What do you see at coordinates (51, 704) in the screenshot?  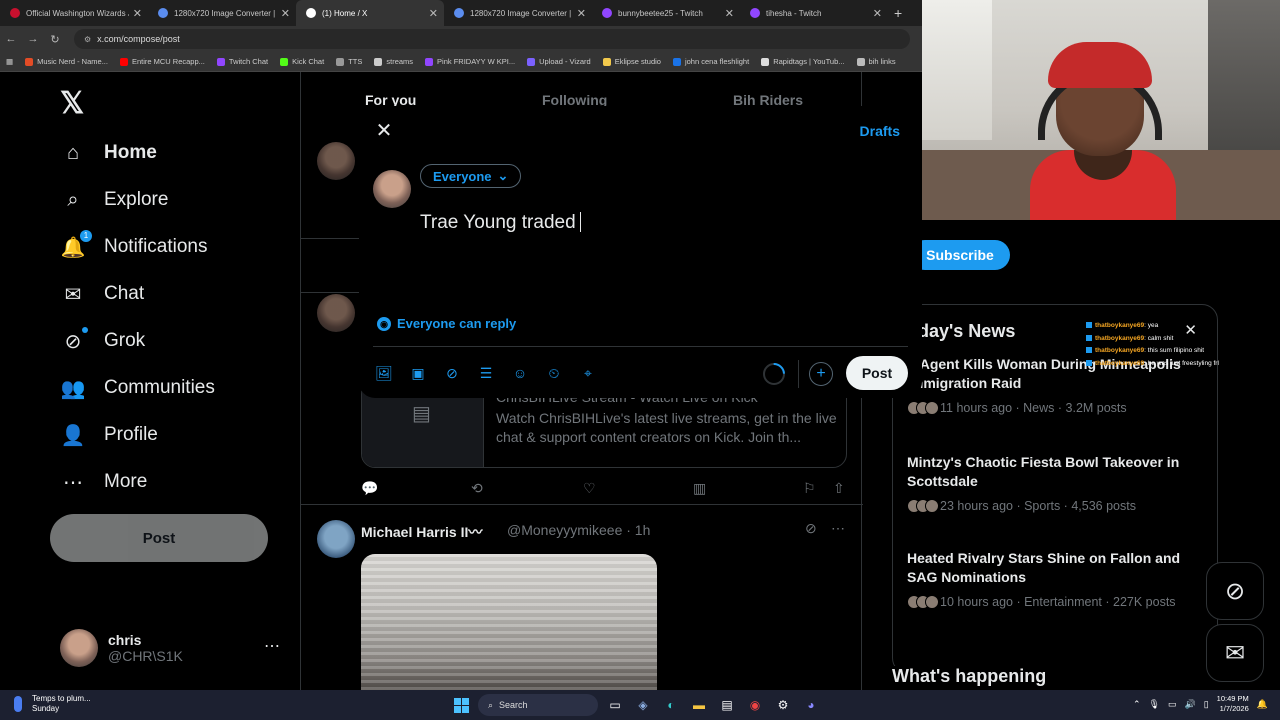 I see `weather-widget: Temps to plum... Sunday` at bounding box center [51, 704].